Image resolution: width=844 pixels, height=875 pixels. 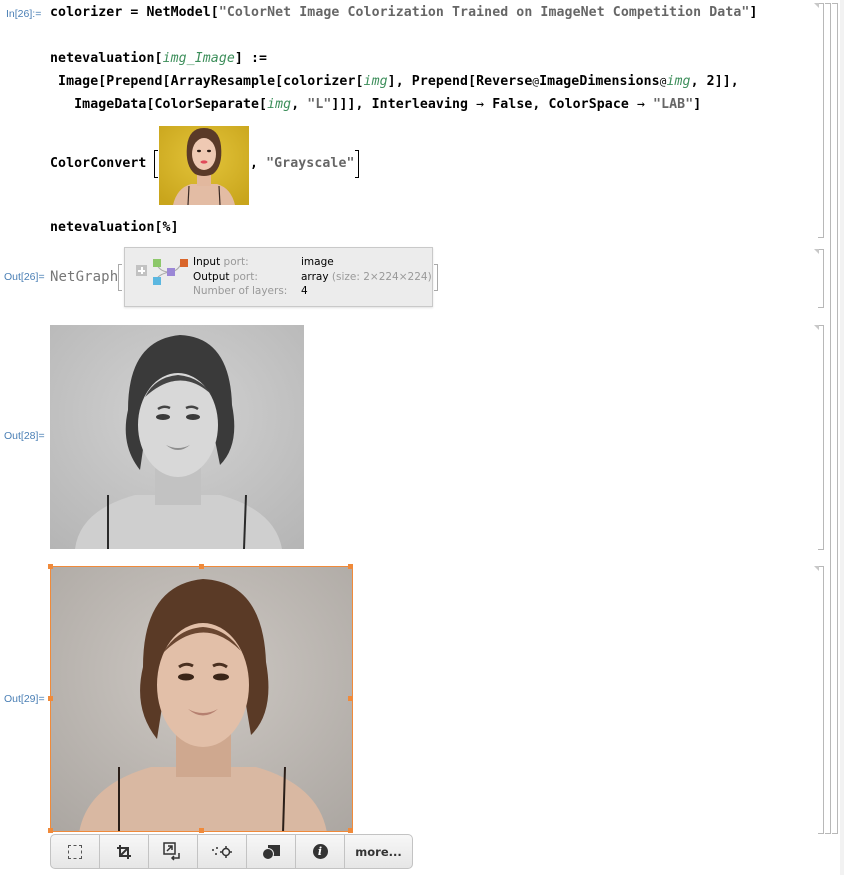 What do you see at coordinates (240, 291) in the screenshot?
I see `layers-key: Number of layers:` at bounding box center [240, 291].